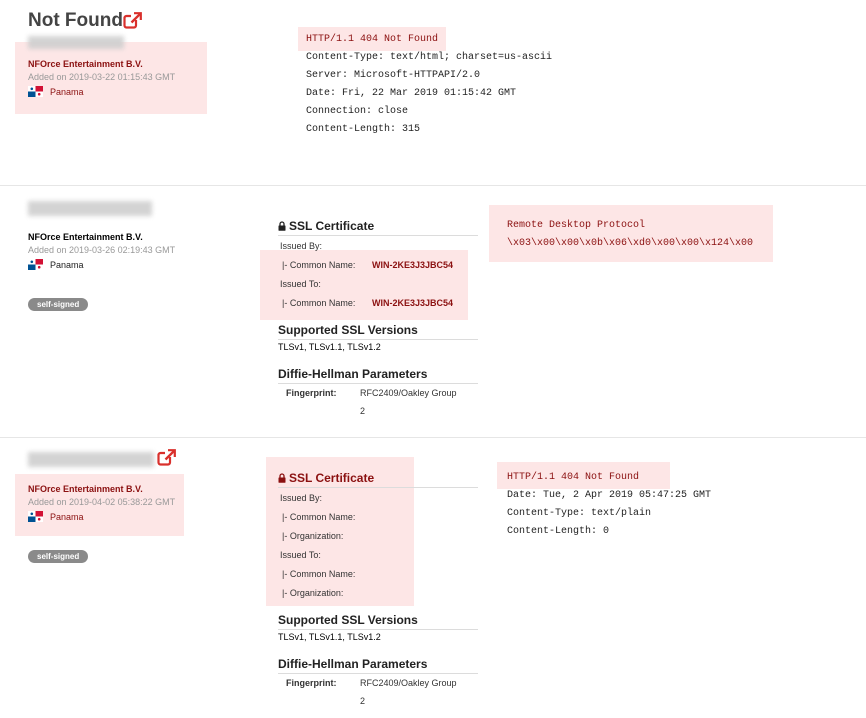 This screenshot has width=866, height=718. What do you see at coordinates (411, 93) in the screenshot?
I see `banner-line: Date: Fri, 22 Mar 2019 01:15:42 GMT` at bounding box center [411, 93].